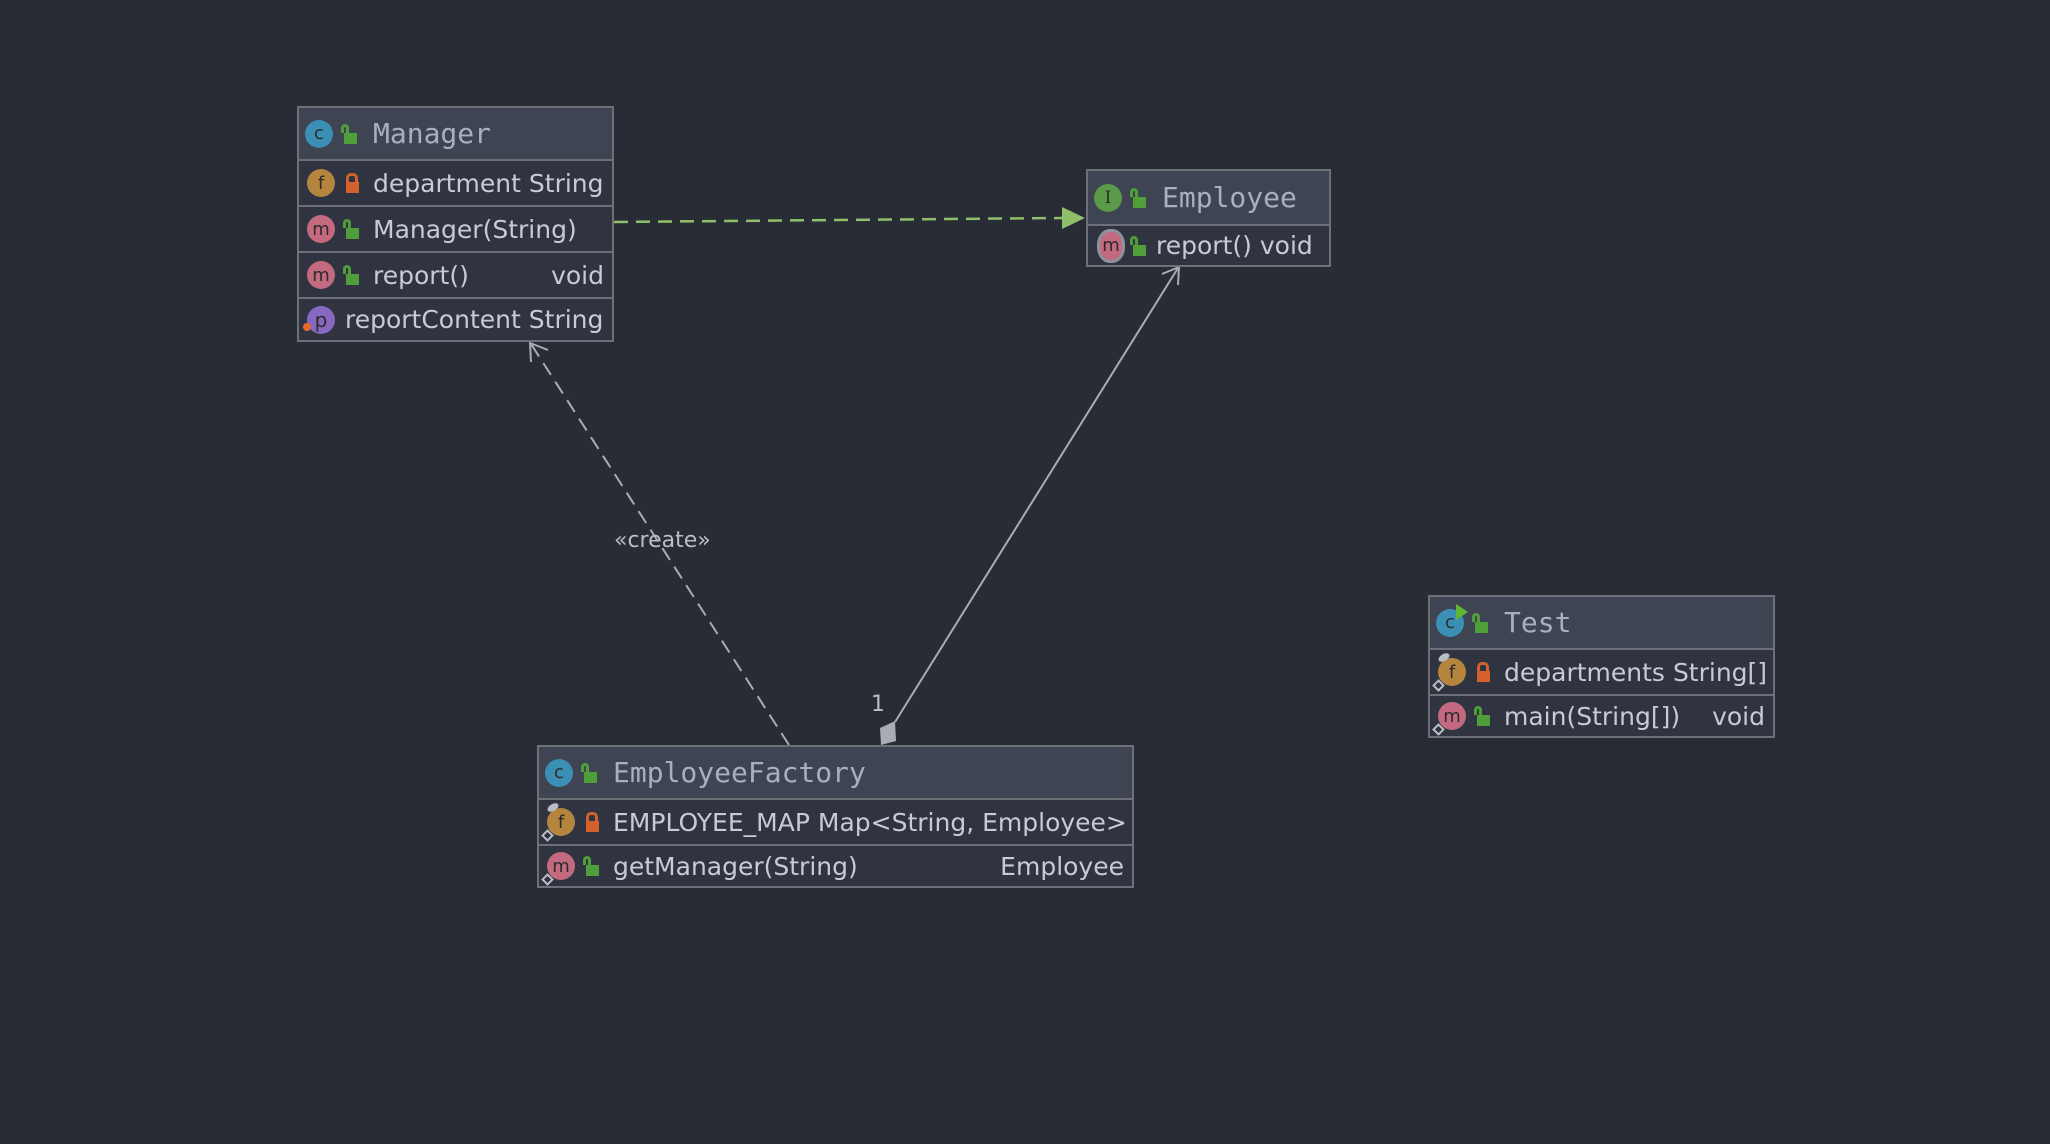 Image resolution: width=2050 pixels, height=1144 pixels. I want to click on member-row: f EMPLOYEE_MAP Map<String, Employee>, so click(835, 823).